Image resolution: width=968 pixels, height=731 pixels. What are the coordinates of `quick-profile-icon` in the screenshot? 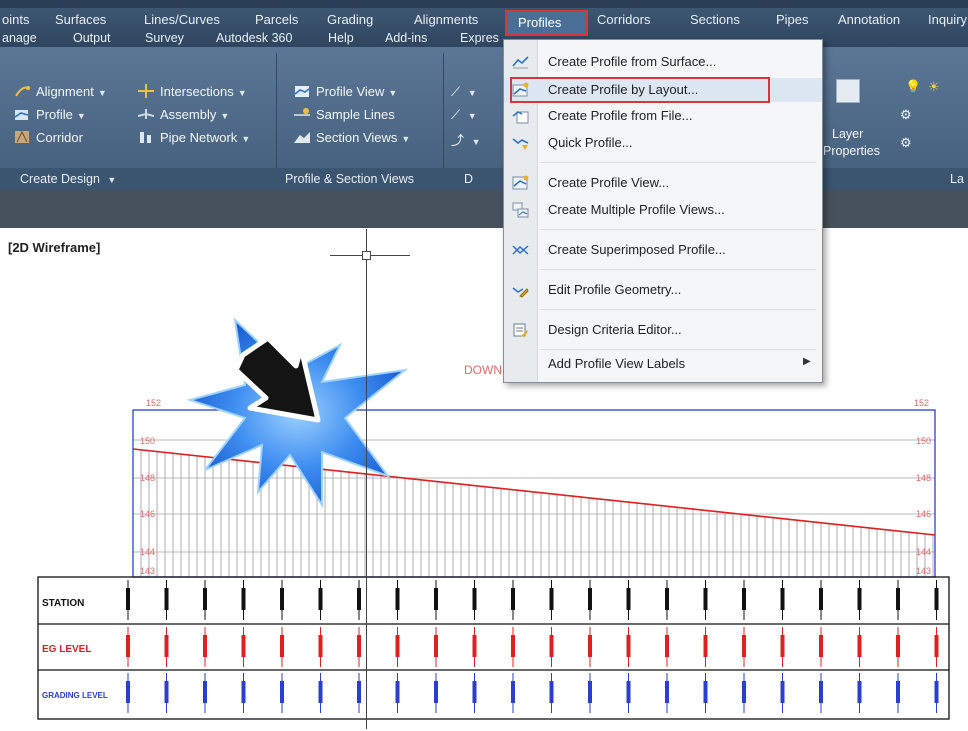 It's located at (520, 143).